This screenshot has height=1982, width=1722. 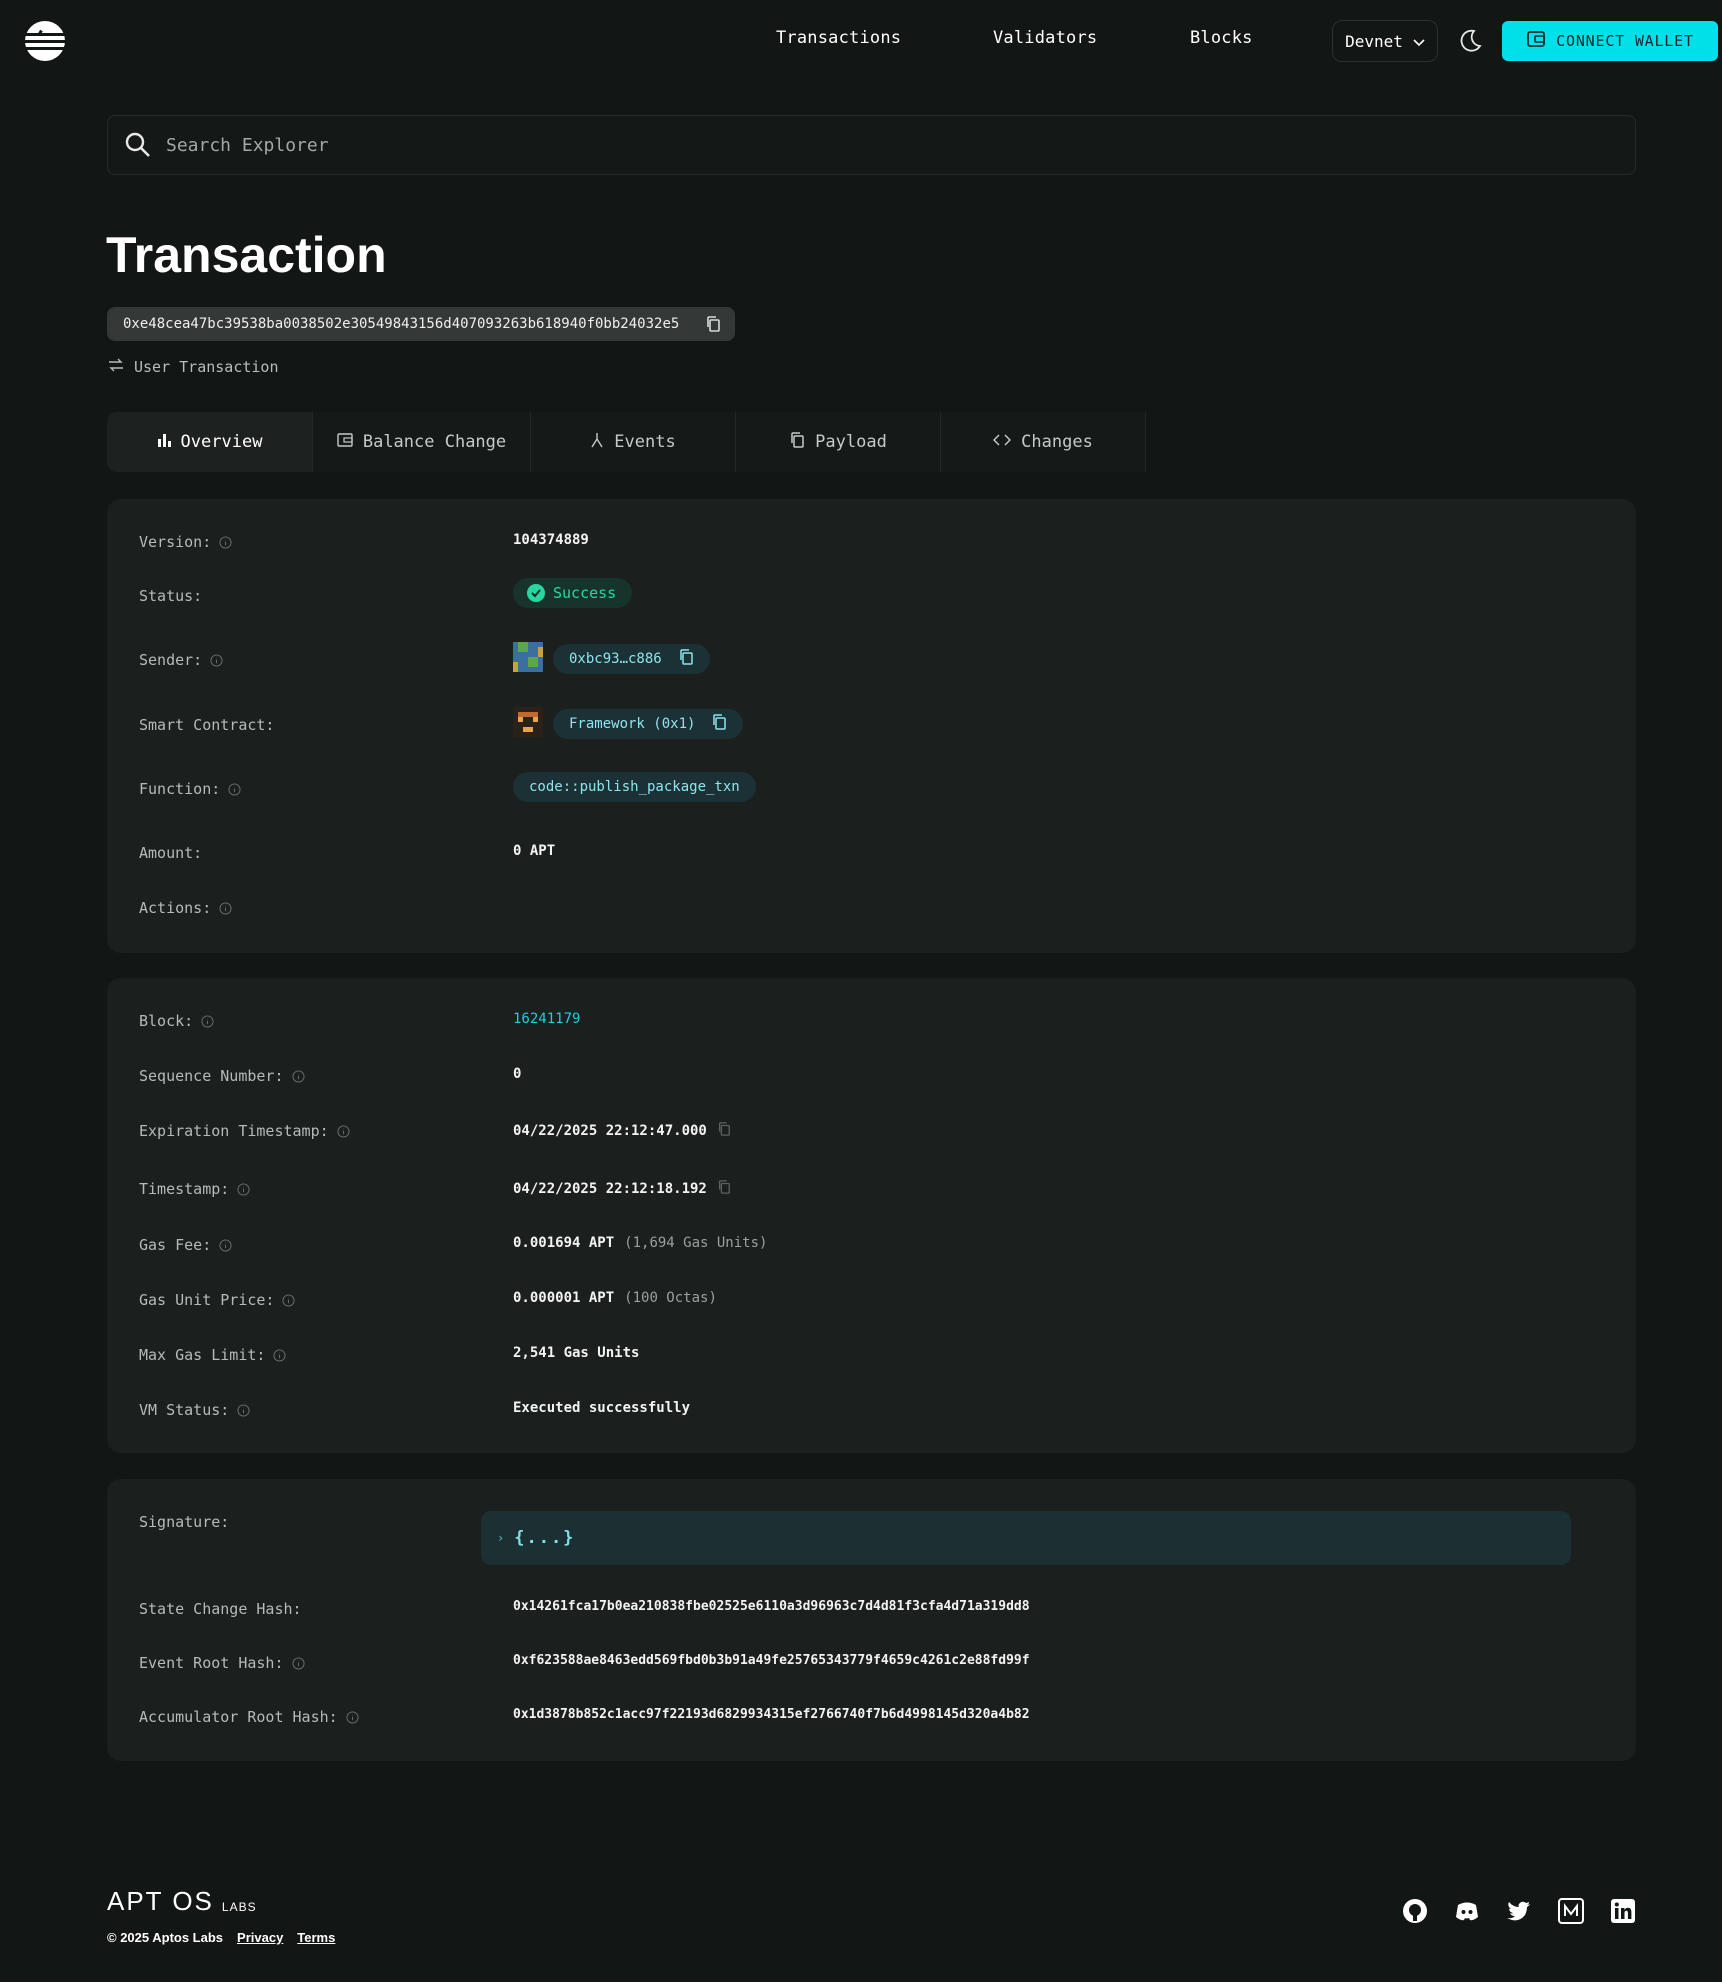 I want to click on status-label: Status:, so click(x=171, y=596).